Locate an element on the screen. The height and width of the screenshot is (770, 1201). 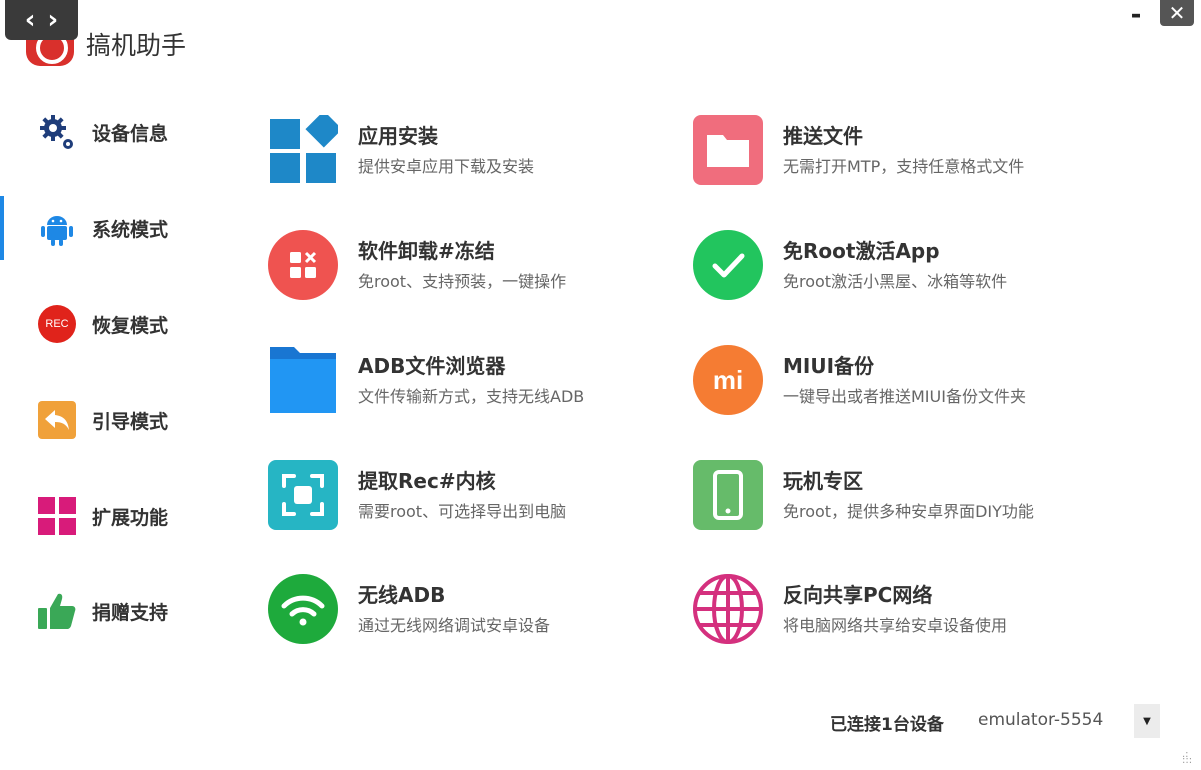
feature-wireless-adb: 无线ADB 通过无线网络调试安卓设备 is located at coordinates (409, 609).